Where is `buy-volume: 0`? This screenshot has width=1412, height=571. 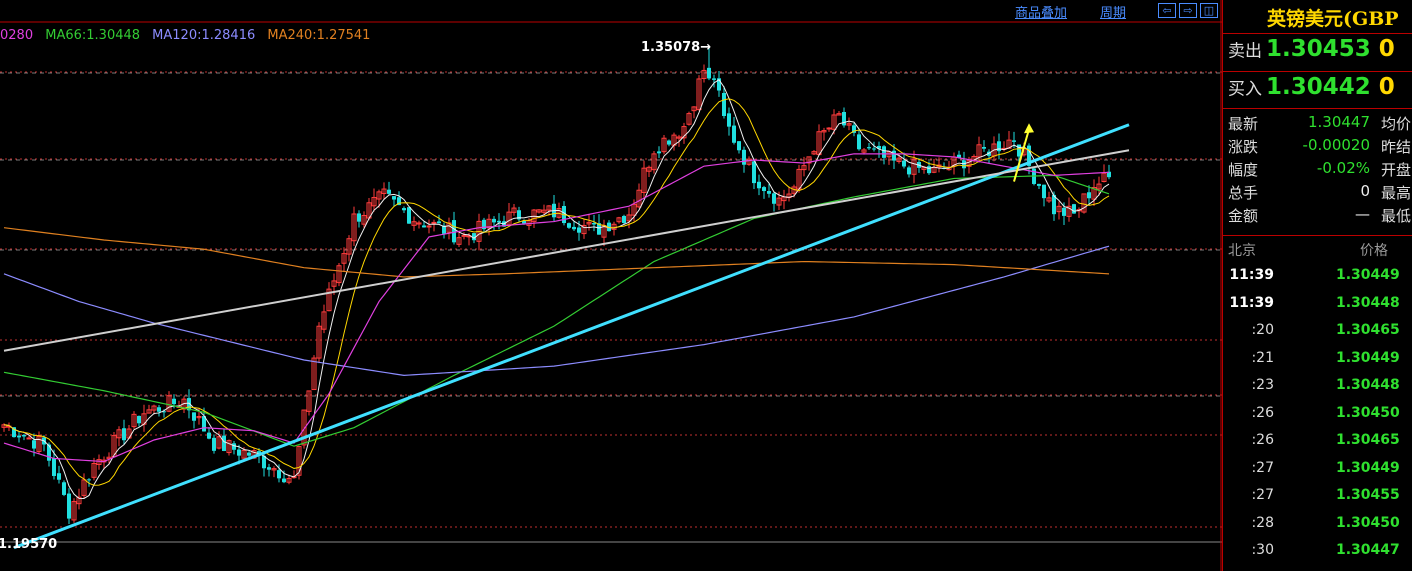
buy-volume: 0 is located at coordinates (1386, 87).